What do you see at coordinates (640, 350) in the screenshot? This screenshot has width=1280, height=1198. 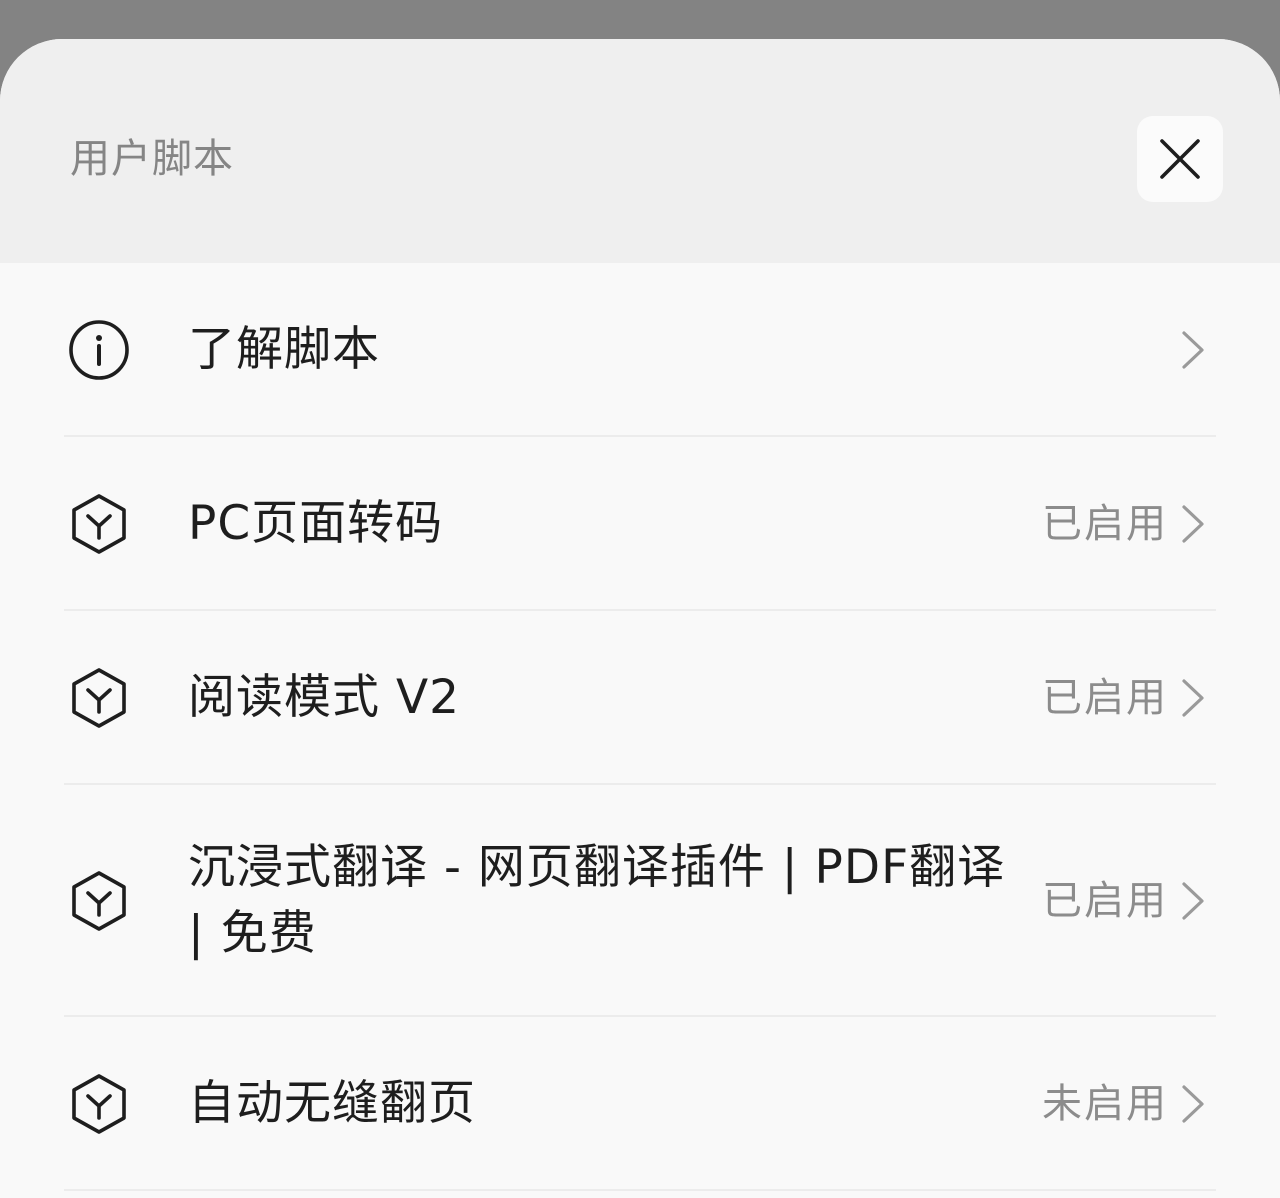 I see `list-item-learn-scripts: 了解脚本` at bounding box center [640, 350].